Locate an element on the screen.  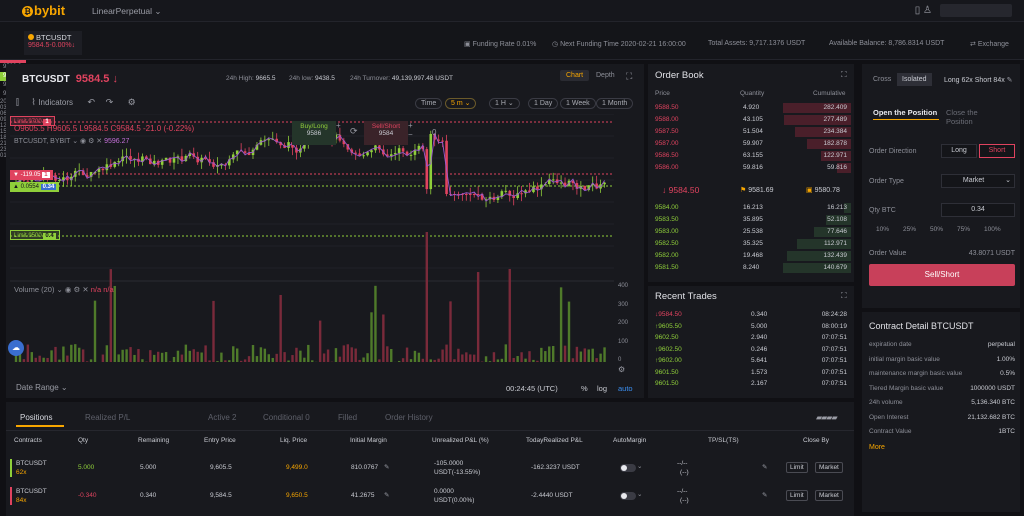
tab-chart: Chart is located at coordinates (575, 75).